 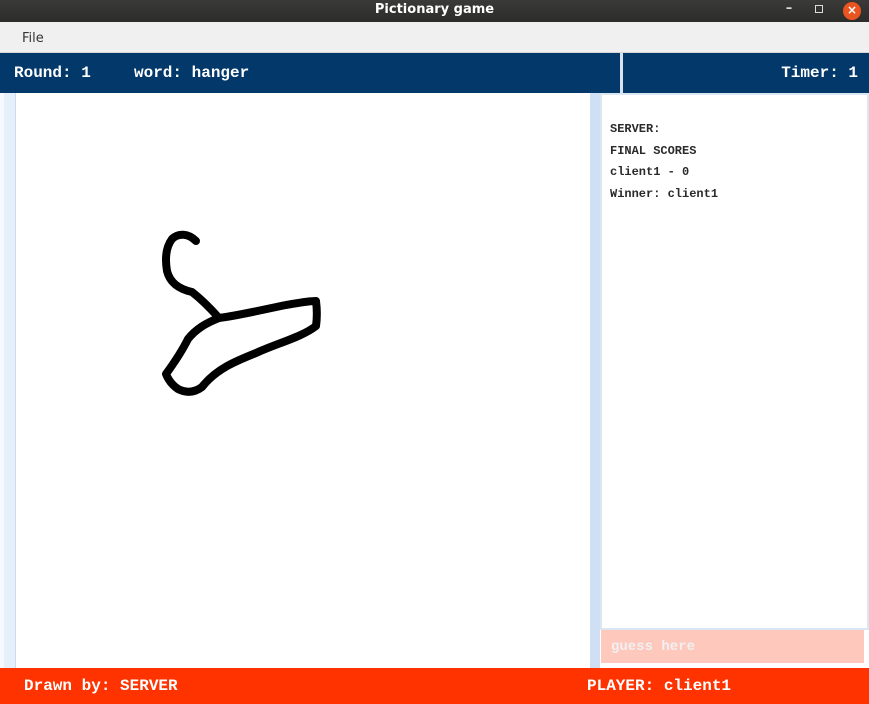 I want to click on chat-line: client1 - 0, so click(x=650, y=172).